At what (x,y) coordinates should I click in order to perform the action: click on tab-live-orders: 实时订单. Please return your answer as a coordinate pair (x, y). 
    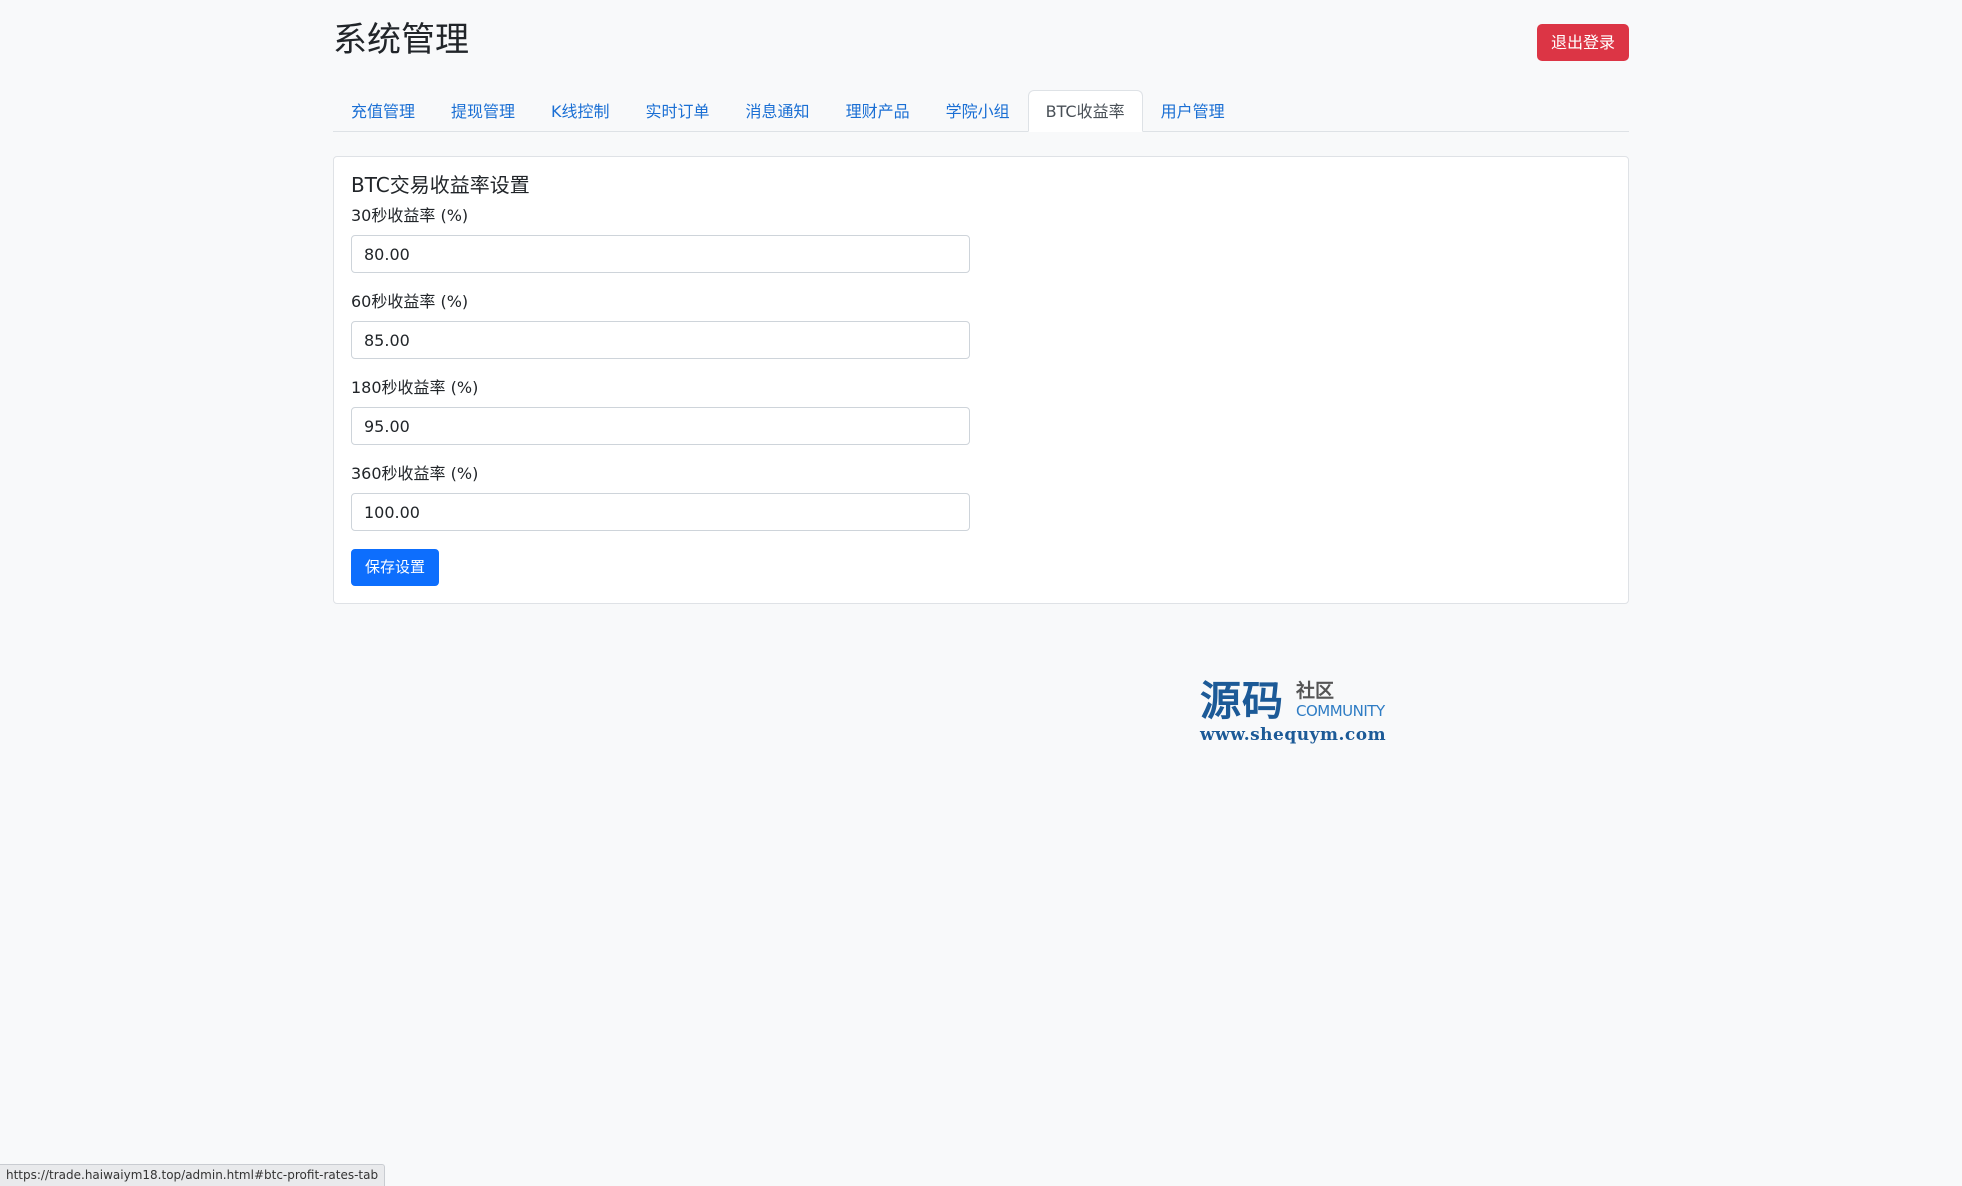
    Looking at the image, I should click on (678, 110).